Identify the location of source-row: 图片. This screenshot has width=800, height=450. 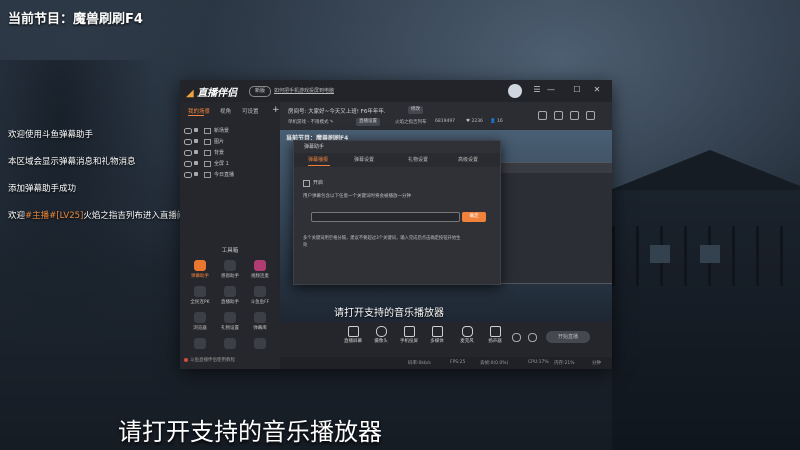
(231, 142).